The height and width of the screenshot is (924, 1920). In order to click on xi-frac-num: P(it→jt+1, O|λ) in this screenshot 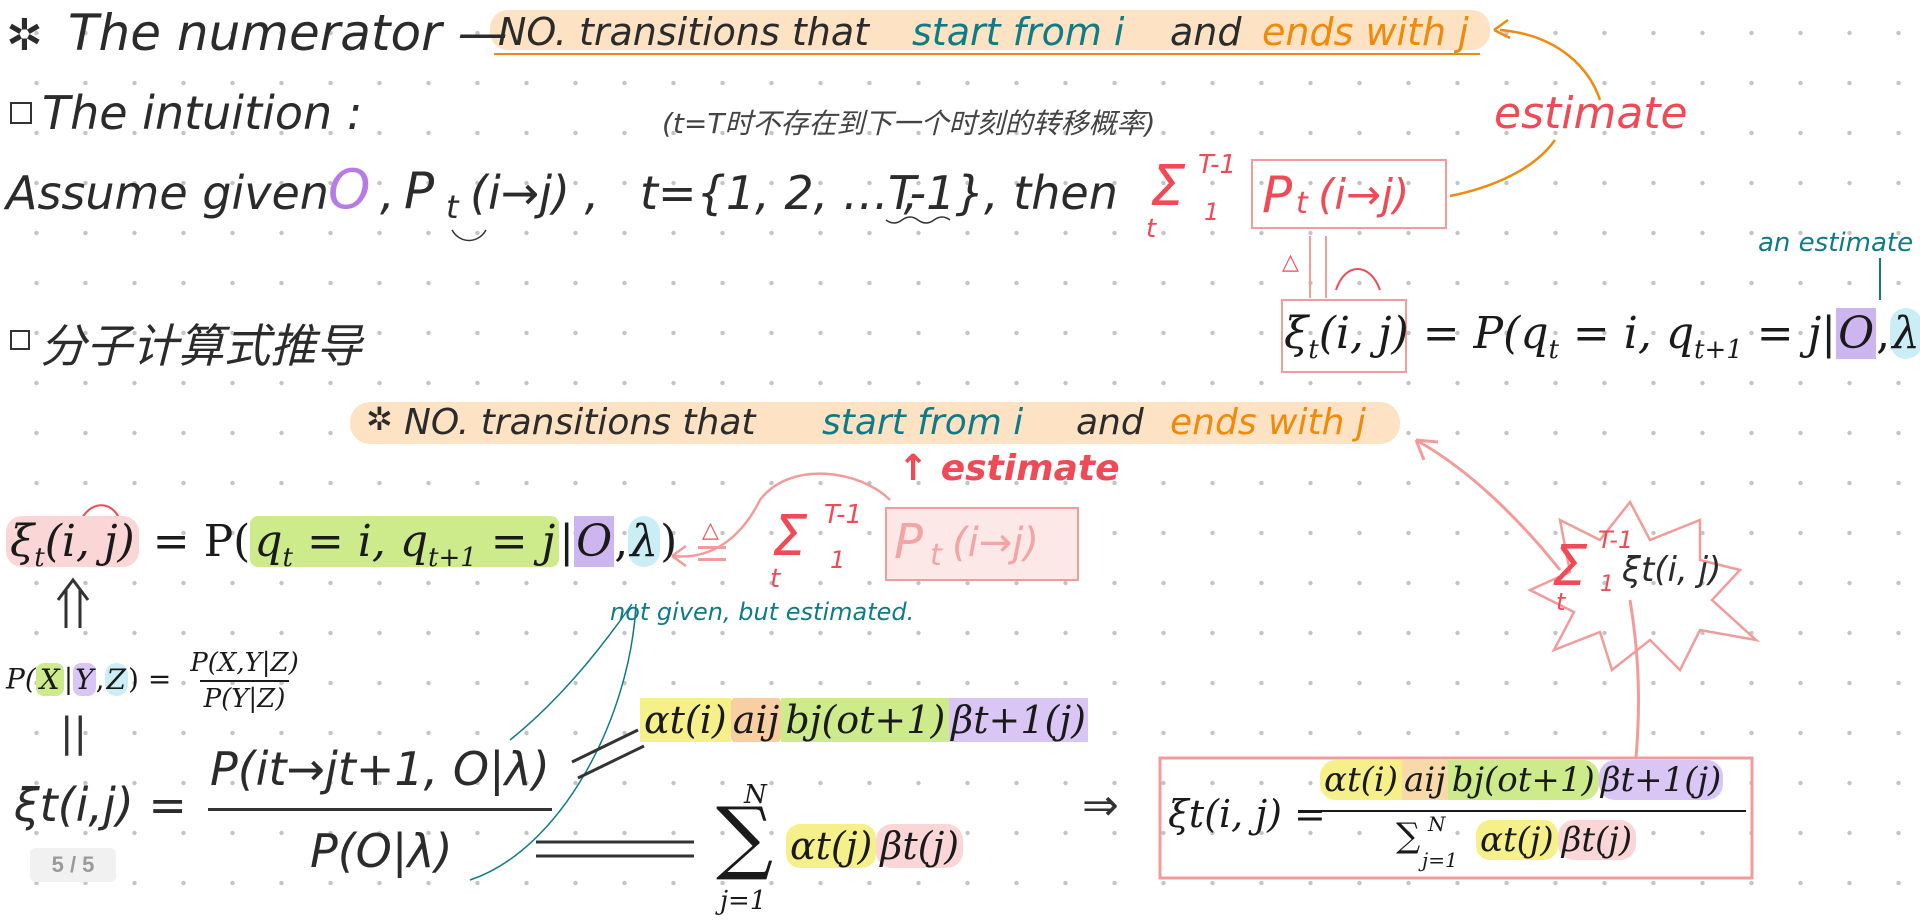, I will do `click(380, 769)`.